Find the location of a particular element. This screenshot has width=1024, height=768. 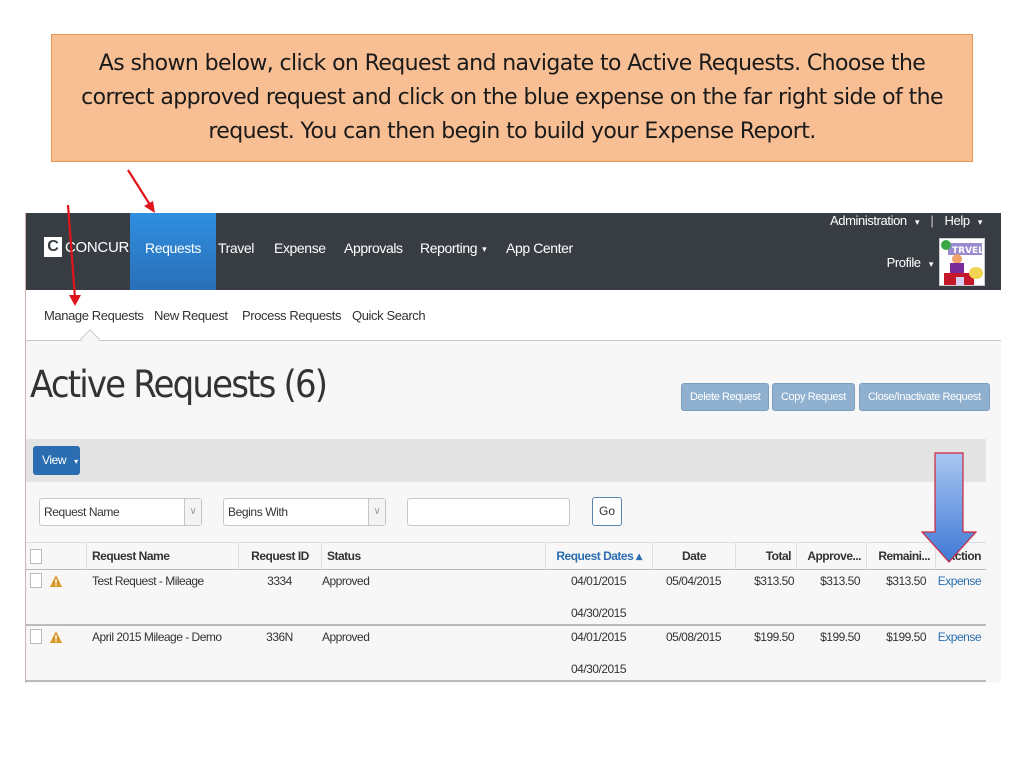

administration-menu: Administration ▾ is located at coordinates (874, 220).